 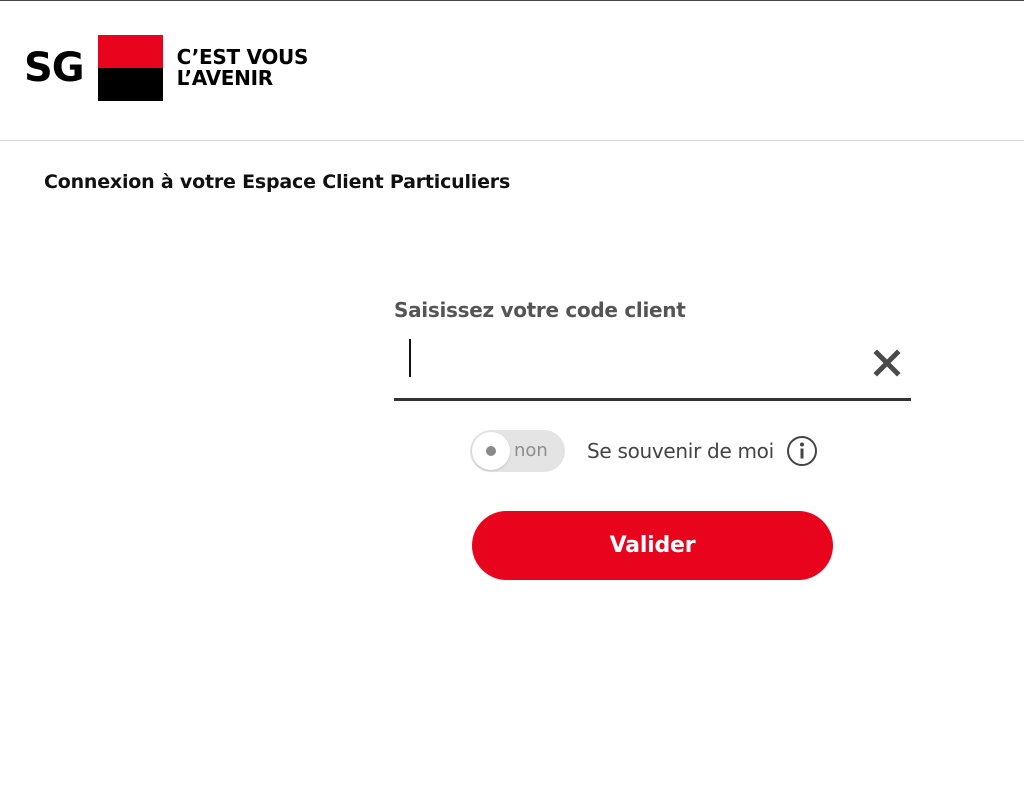 I want to click on submit-button: Valider, so click(x=652, y=545).